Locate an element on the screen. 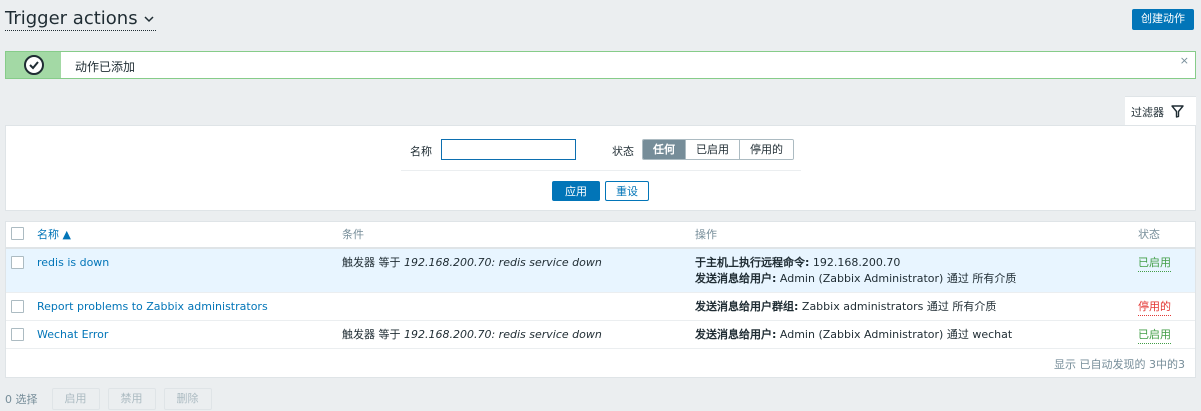  column-header-operations: 操作 is located at coordinates (706, 234).